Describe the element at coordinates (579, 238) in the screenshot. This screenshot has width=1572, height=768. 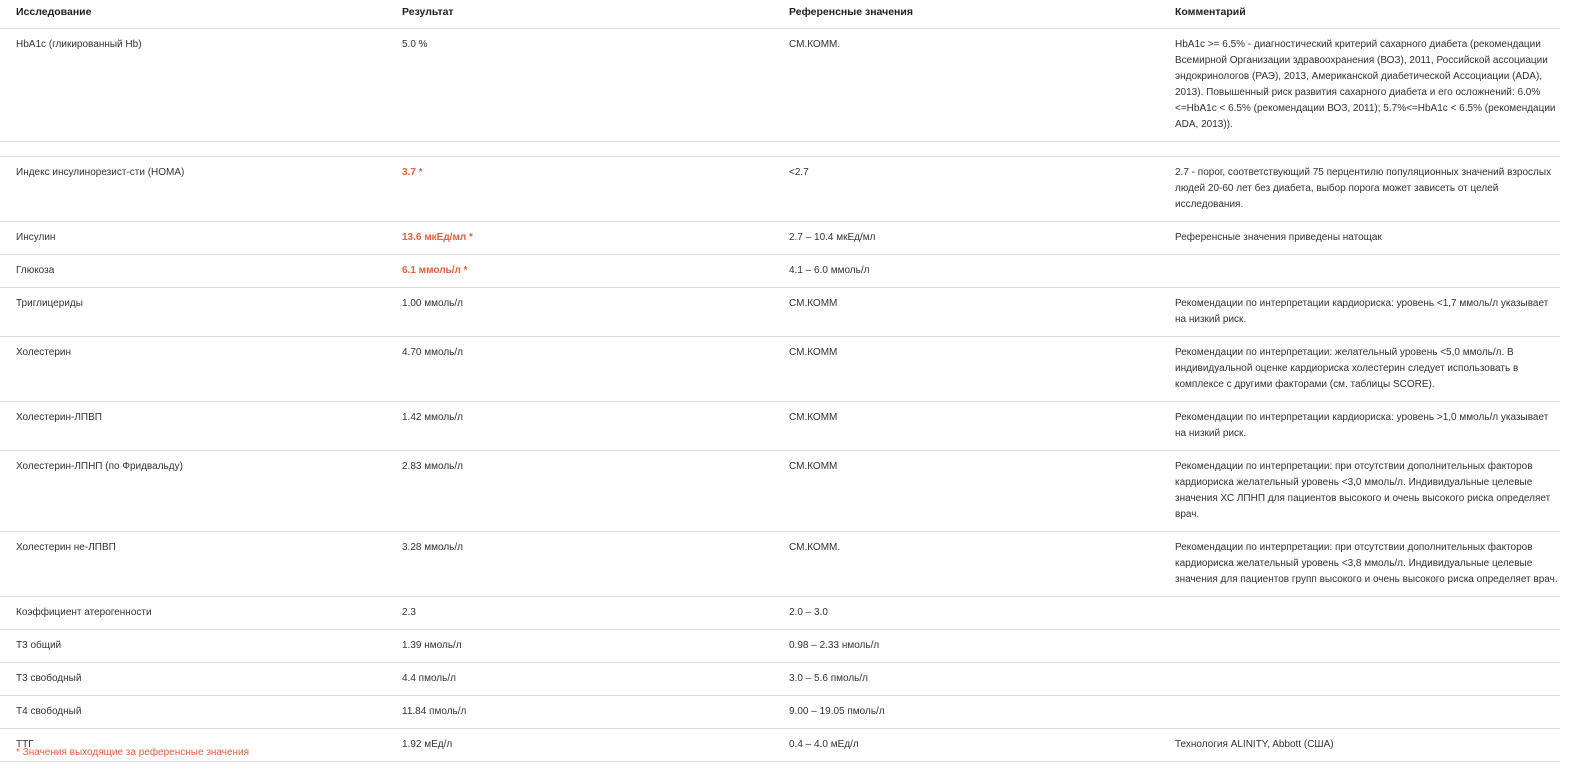
I see `cell-result: 13.6 мкЕд/мл *` at that location.